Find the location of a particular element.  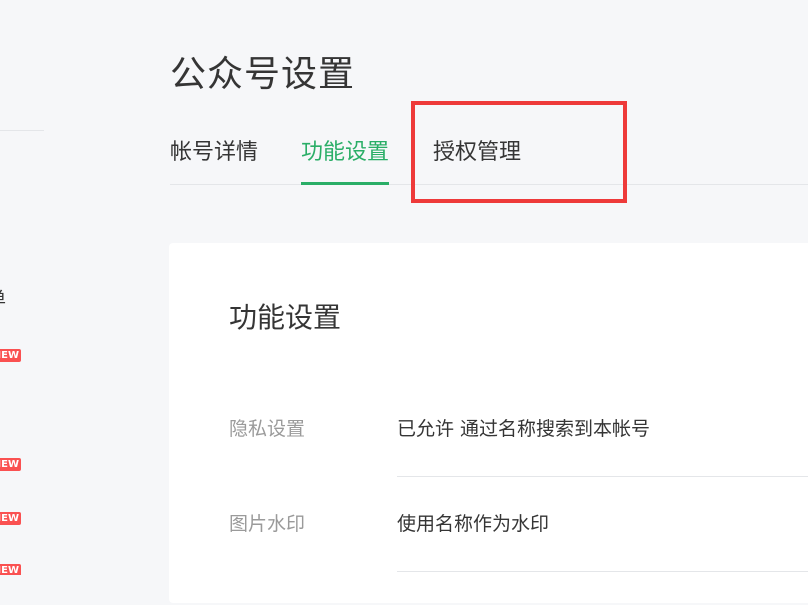

setting-row-privacy: 隐私设置 已允许 通过名称搜索到本帐号 is located at coordinates (518, 462).